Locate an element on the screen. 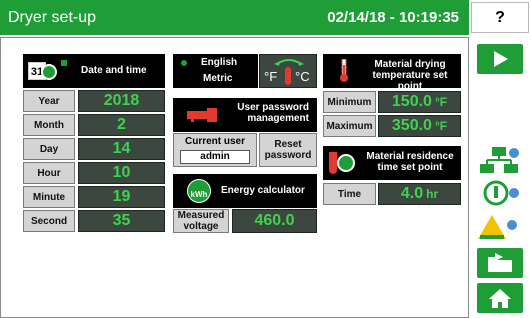 The image size is (531, 318). minimum-value: 150.0 °F is located at coordinates (419, 102).